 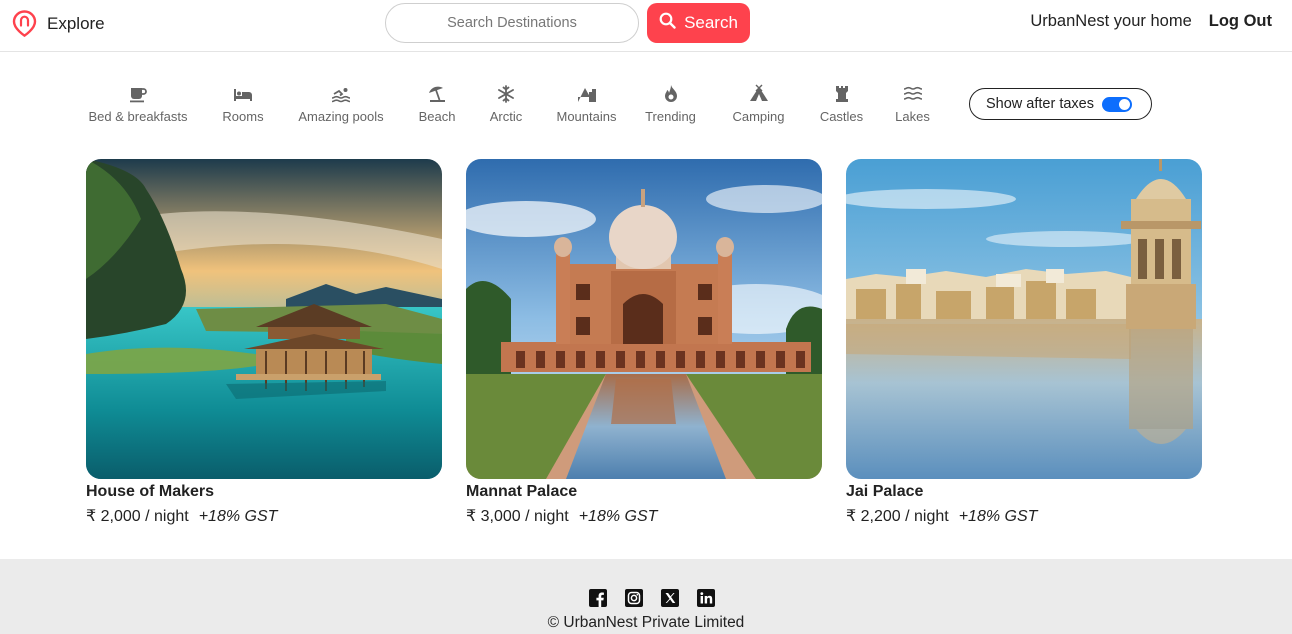 What do you see at coordinates (598, 598) in the screenshot?
I see `facebook-icon` at bounding box center [598, 598].